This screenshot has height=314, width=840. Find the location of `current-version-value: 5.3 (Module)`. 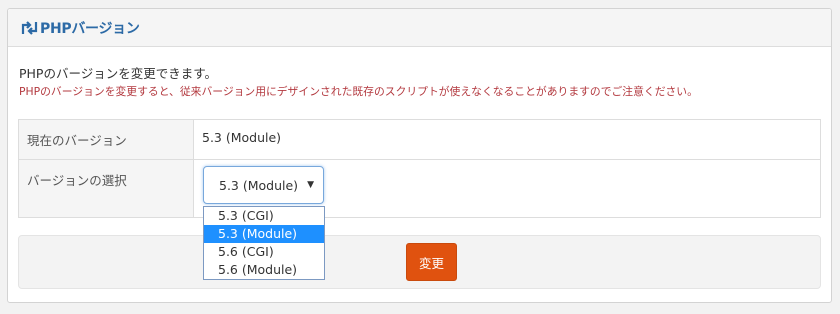

current-version-value: 5.3 (Module) is located at coordinates (507, 139).